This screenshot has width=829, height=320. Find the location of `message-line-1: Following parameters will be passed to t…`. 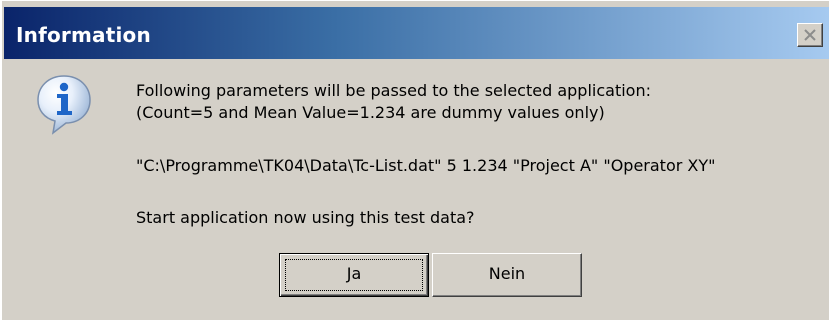

message-line-1: Following parameters will be passed to t… is located at coordinates (393, 90).